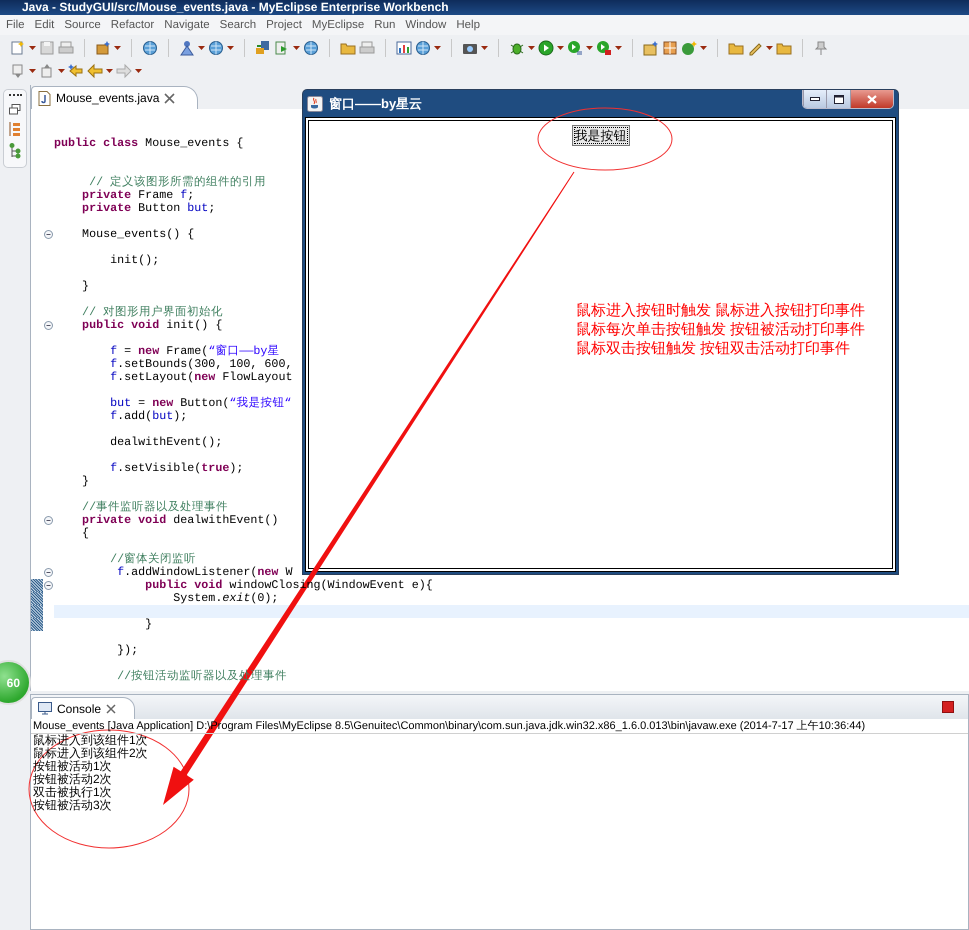  What do you see at coordinates (194, 351) in the screenshot?
I see `code-line: f = new Frame(“窗口——by星` at bounding box center [194, 351].